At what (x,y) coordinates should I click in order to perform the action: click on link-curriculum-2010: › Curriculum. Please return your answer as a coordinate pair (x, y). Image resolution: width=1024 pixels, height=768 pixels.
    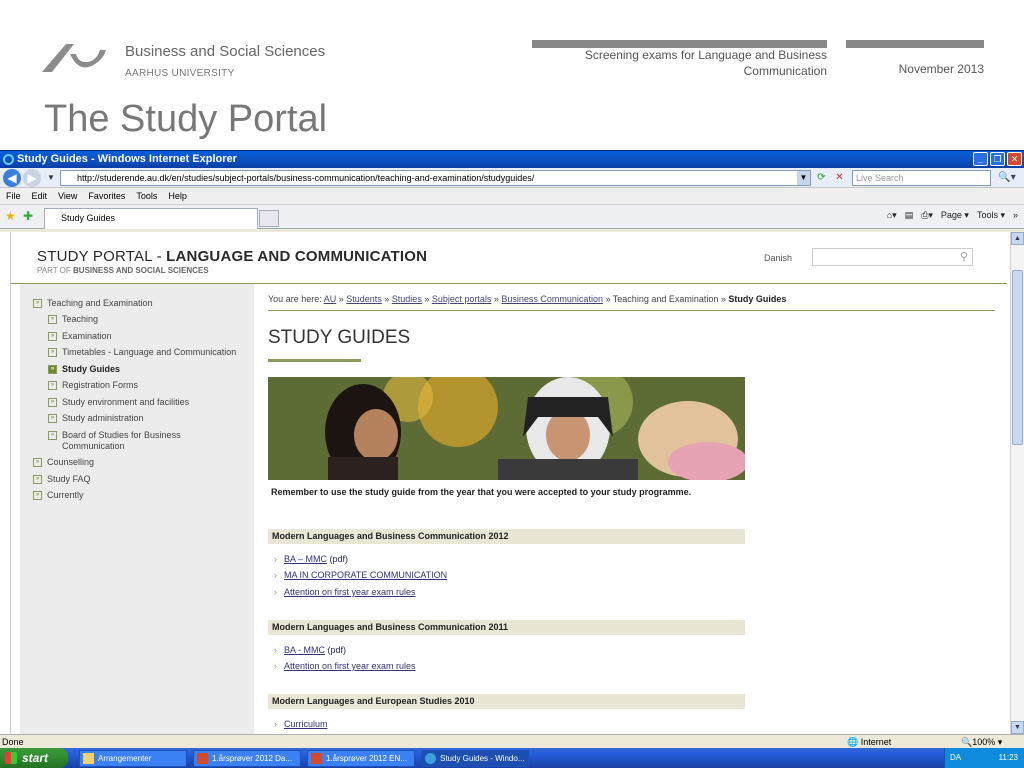
    Looking at the image, I should click on (301, 724).